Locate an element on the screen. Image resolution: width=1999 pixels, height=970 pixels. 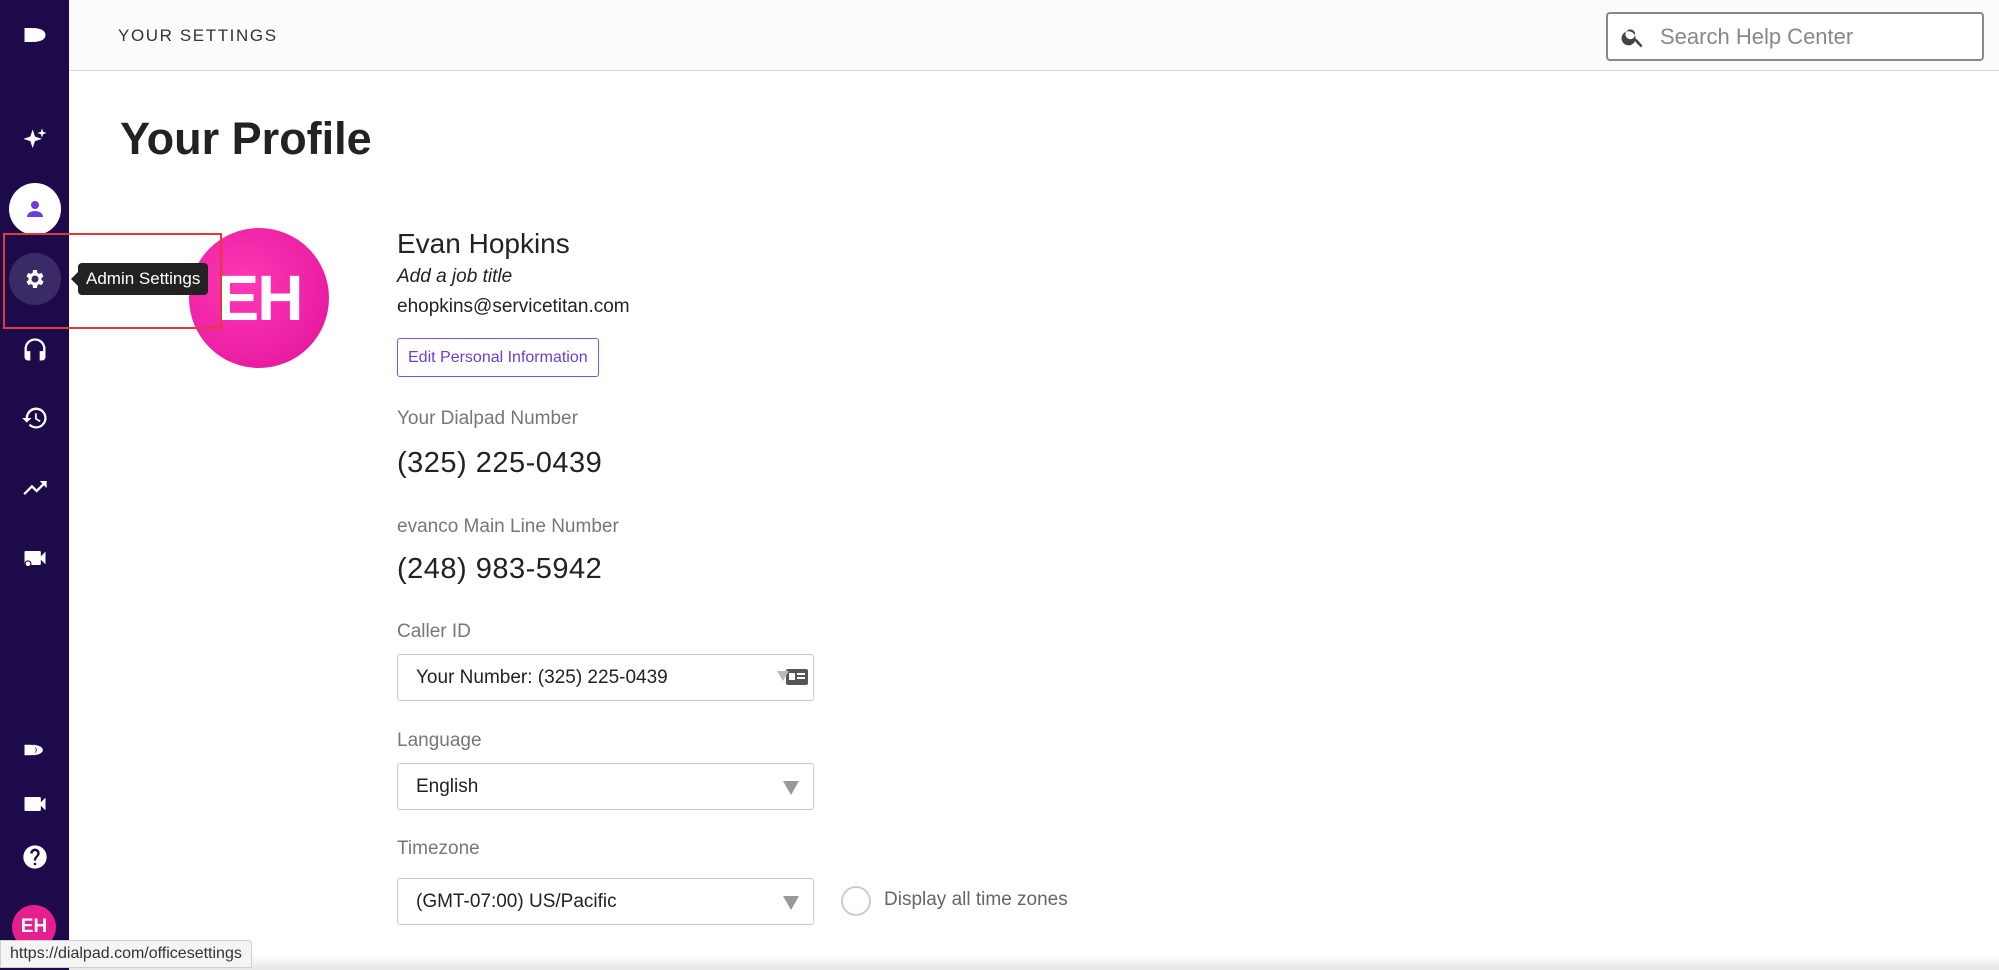
dialpad-number: (325) 225-0439 is located at coordinates (500, 463).